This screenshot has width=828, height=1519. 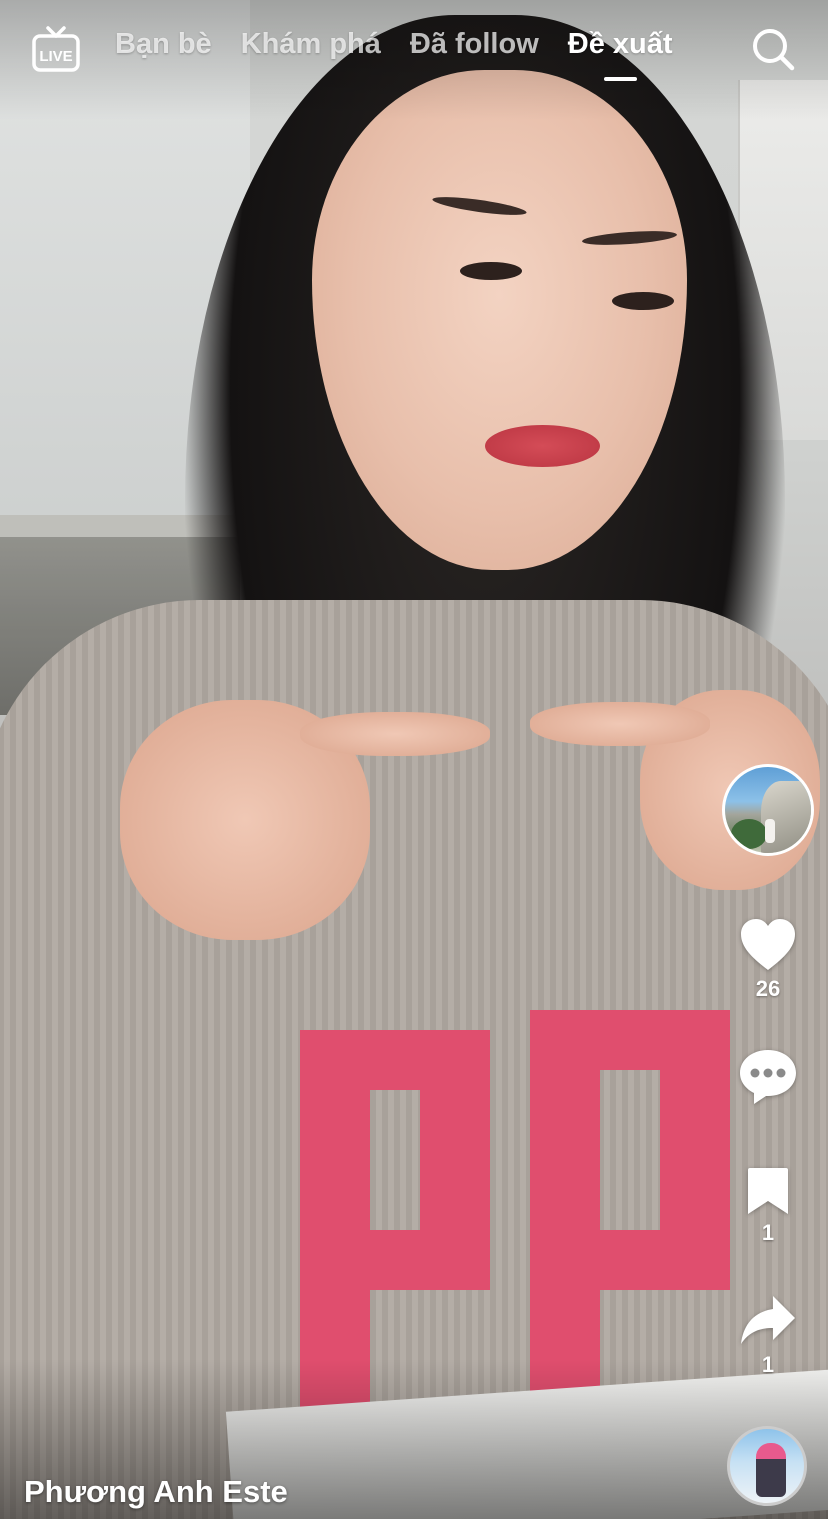 I want to click on bookmark-count: 1, so click(x=768, y=1232).